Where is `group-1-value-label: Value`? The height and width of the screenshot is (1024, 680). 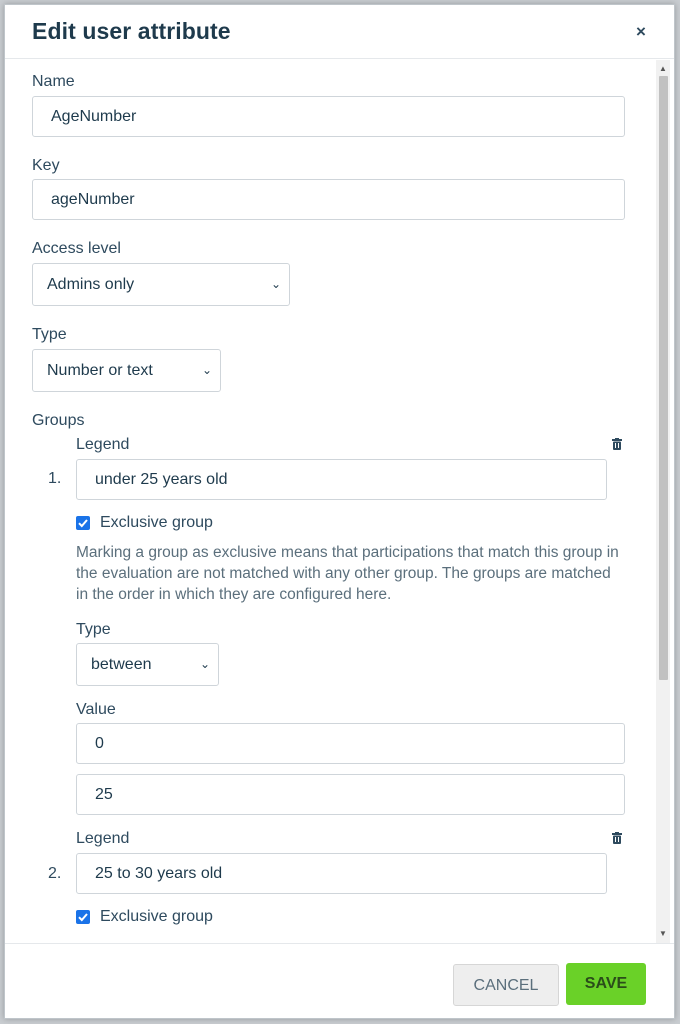
group-1-value-label: Value is located at coordinates (96, 709).